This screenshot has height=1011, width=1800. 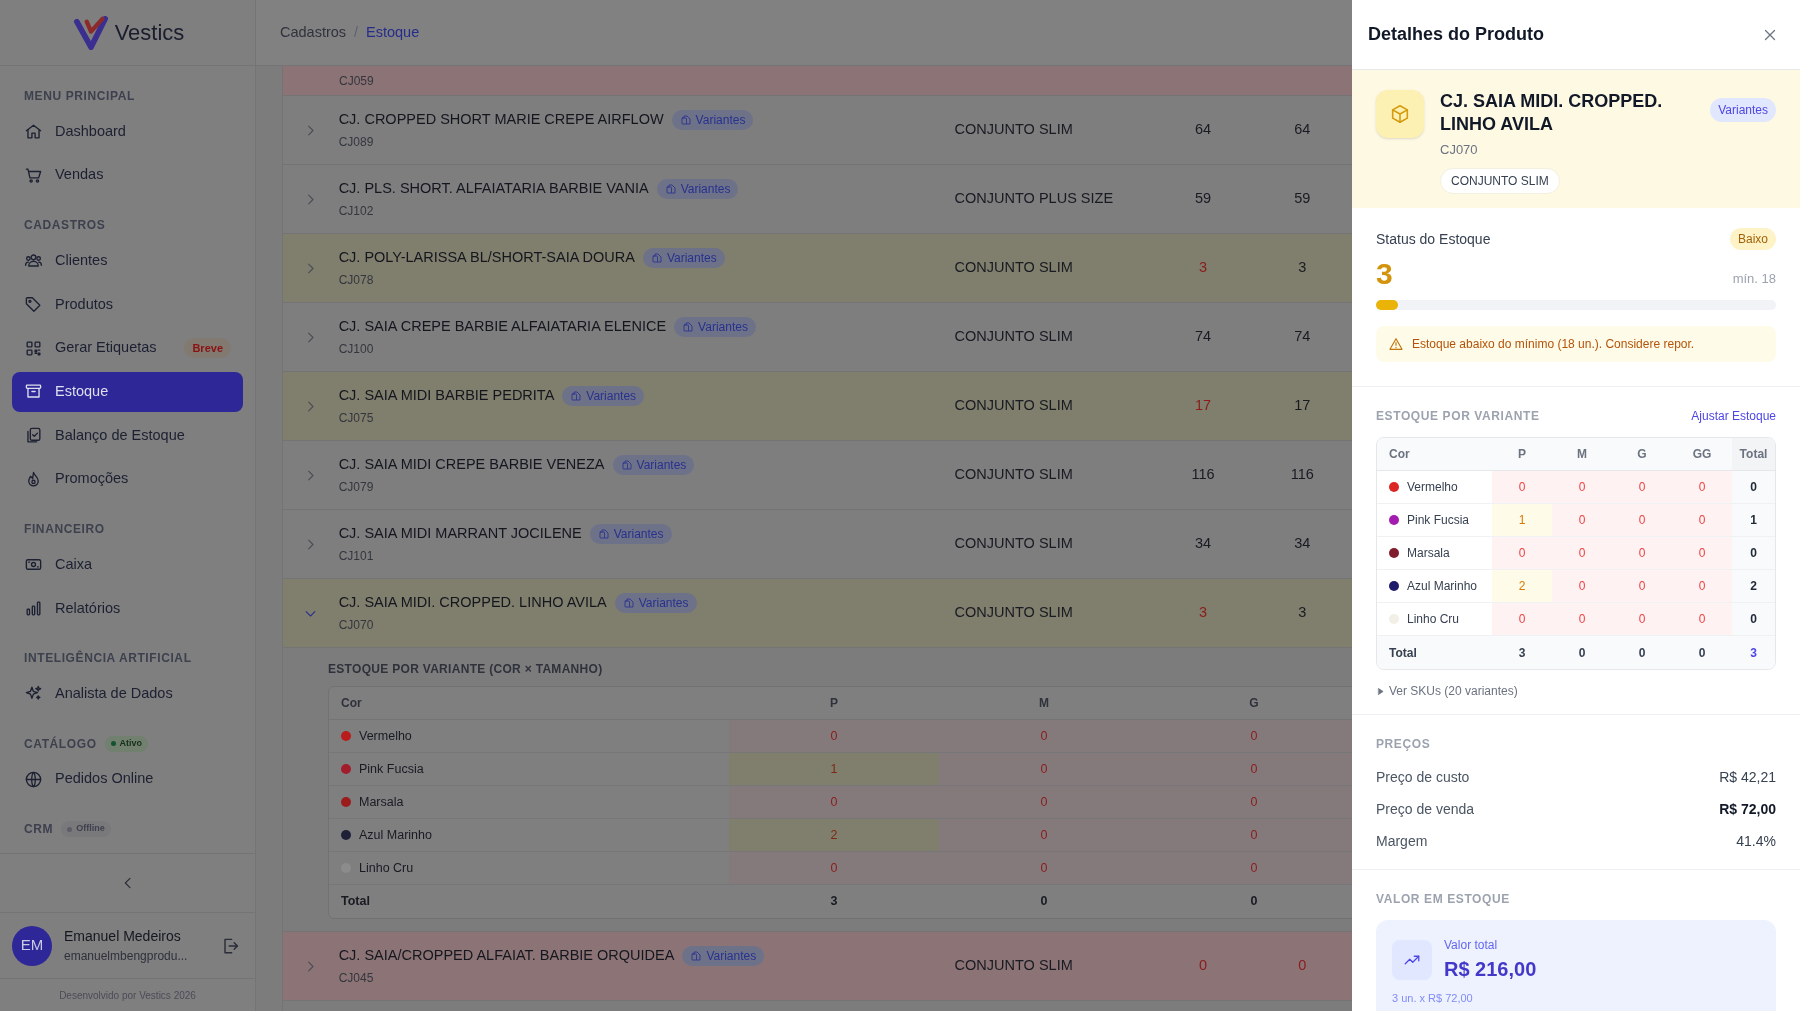 I want to click on column-header: P, so click(x=834, y=703).